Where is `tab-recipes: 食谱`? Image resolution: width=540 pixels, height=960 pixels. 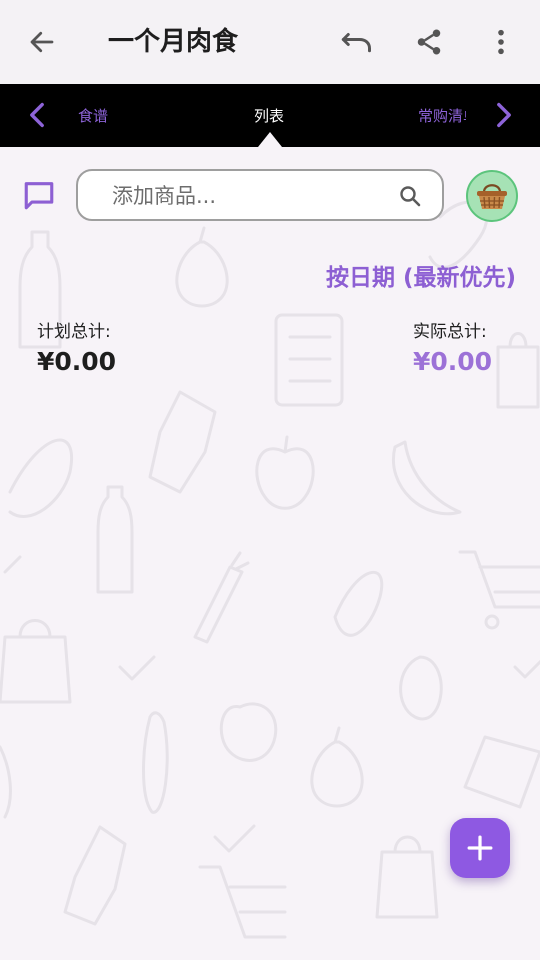
tab-recipes: 食谱 is located at coordinates (93, 116).